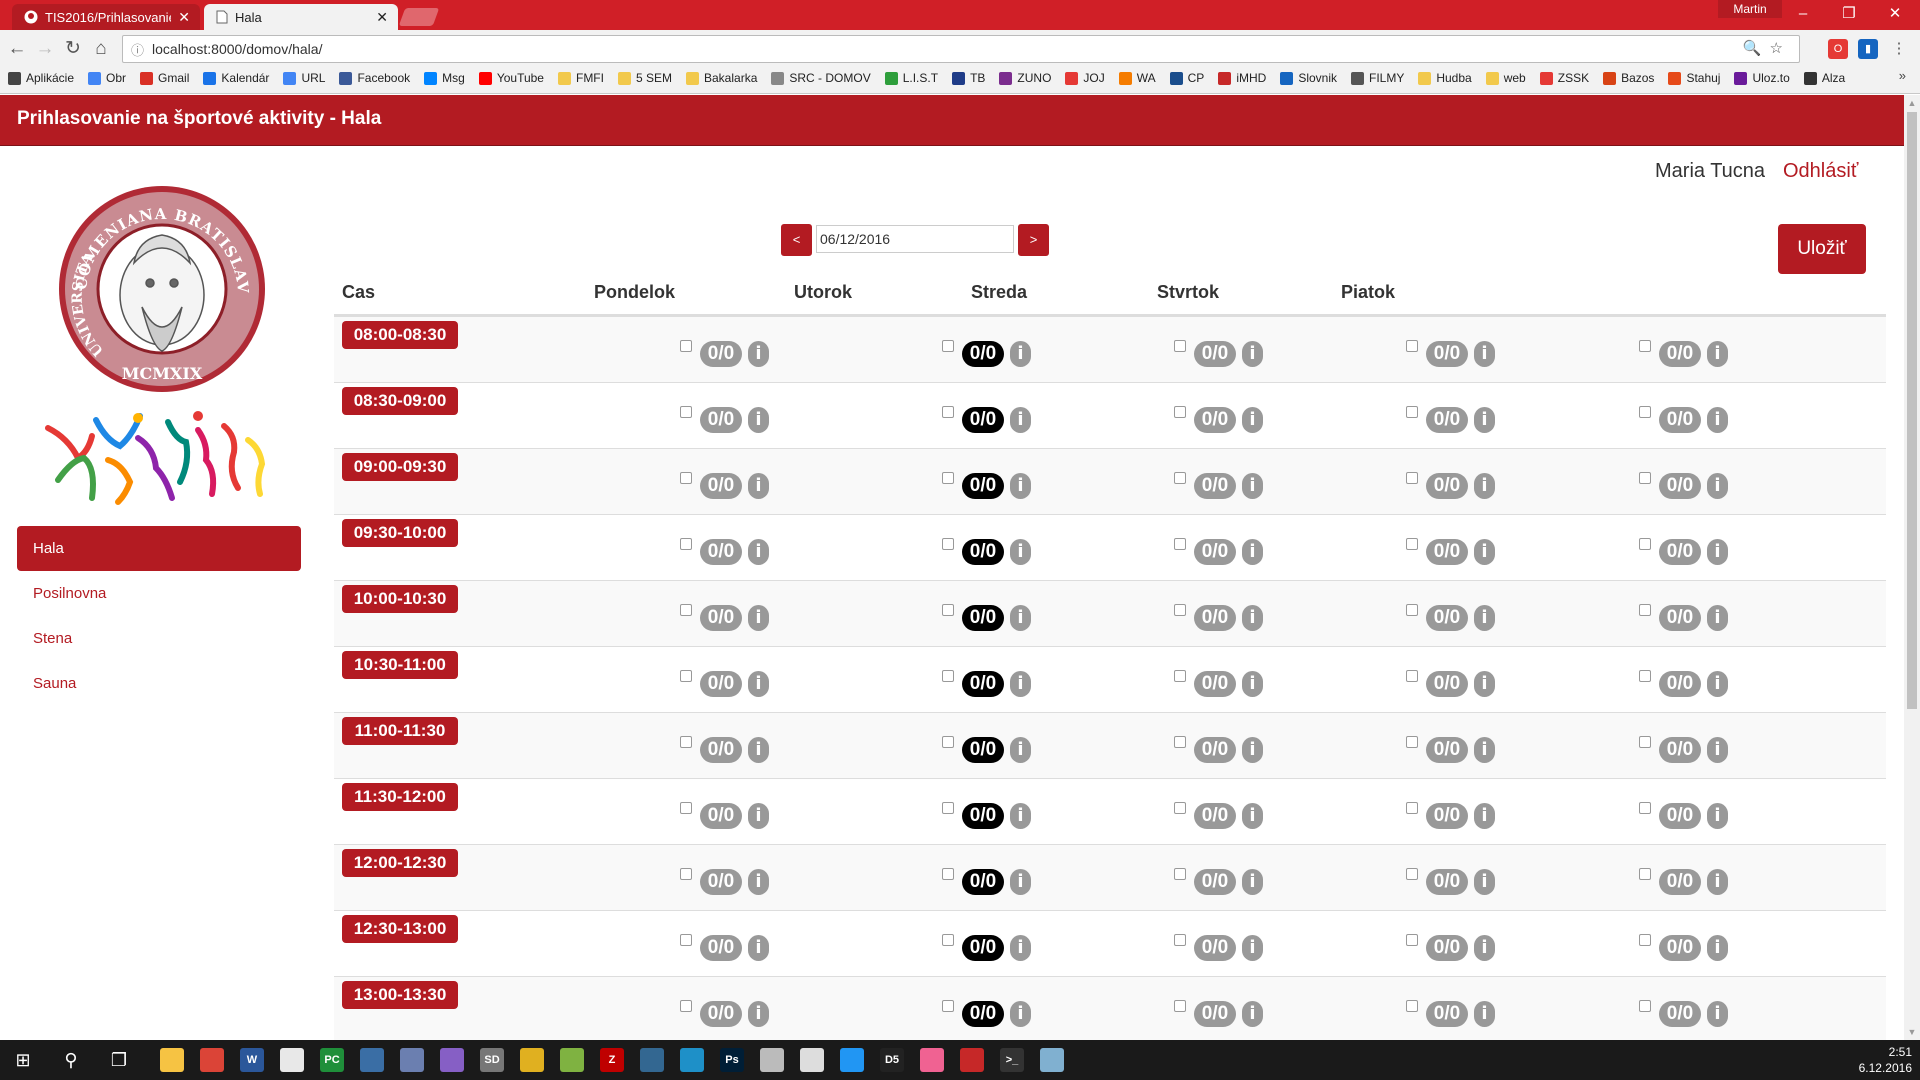 The image size is (1920, 1080). What do you see at coordinates (159, 593) in the screenshot?
I see `sidebar-item-posilnovna: Posilnovna` at bounding box center [159, 593].